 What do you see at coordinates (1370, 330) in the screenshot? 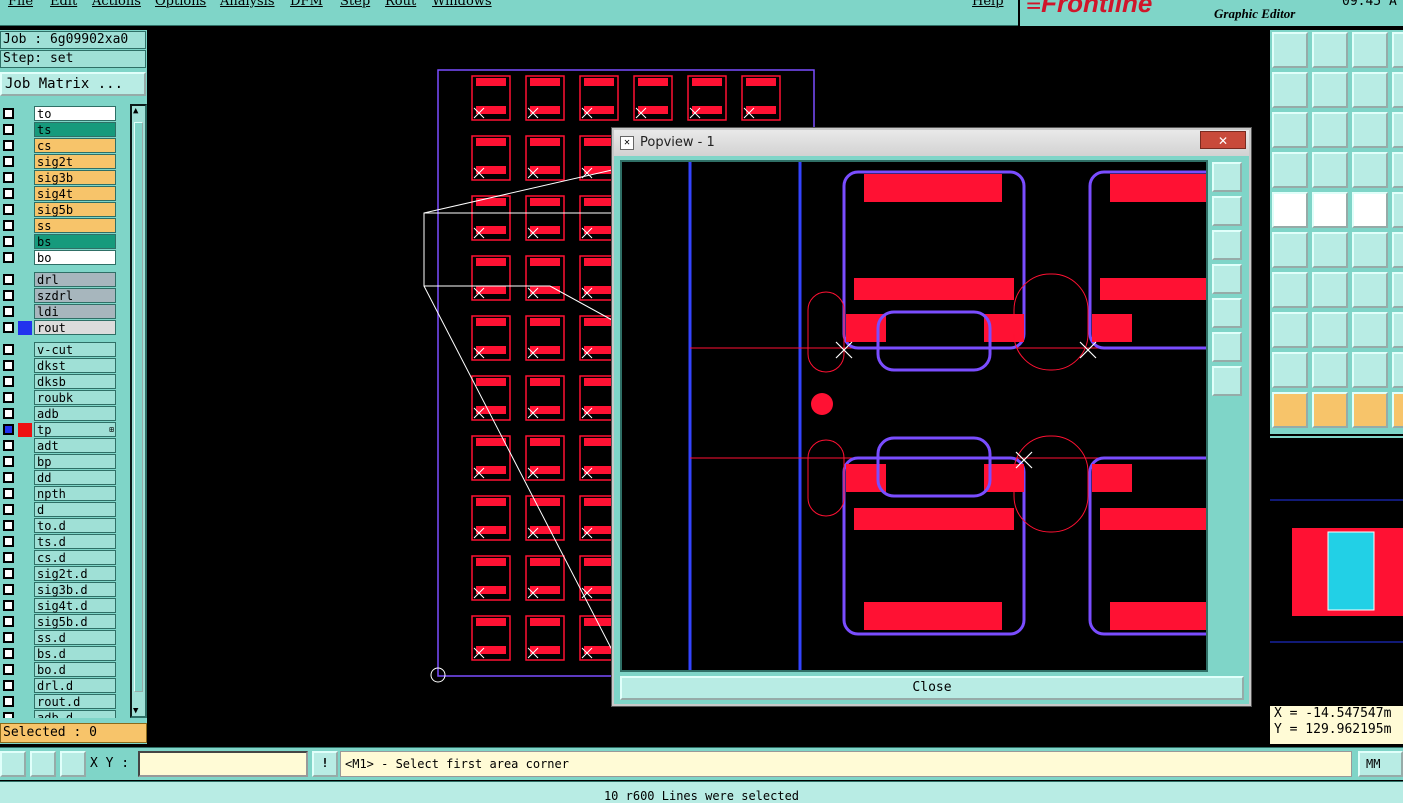
I see `mirror-icon` at bounding box center [1370, 330].